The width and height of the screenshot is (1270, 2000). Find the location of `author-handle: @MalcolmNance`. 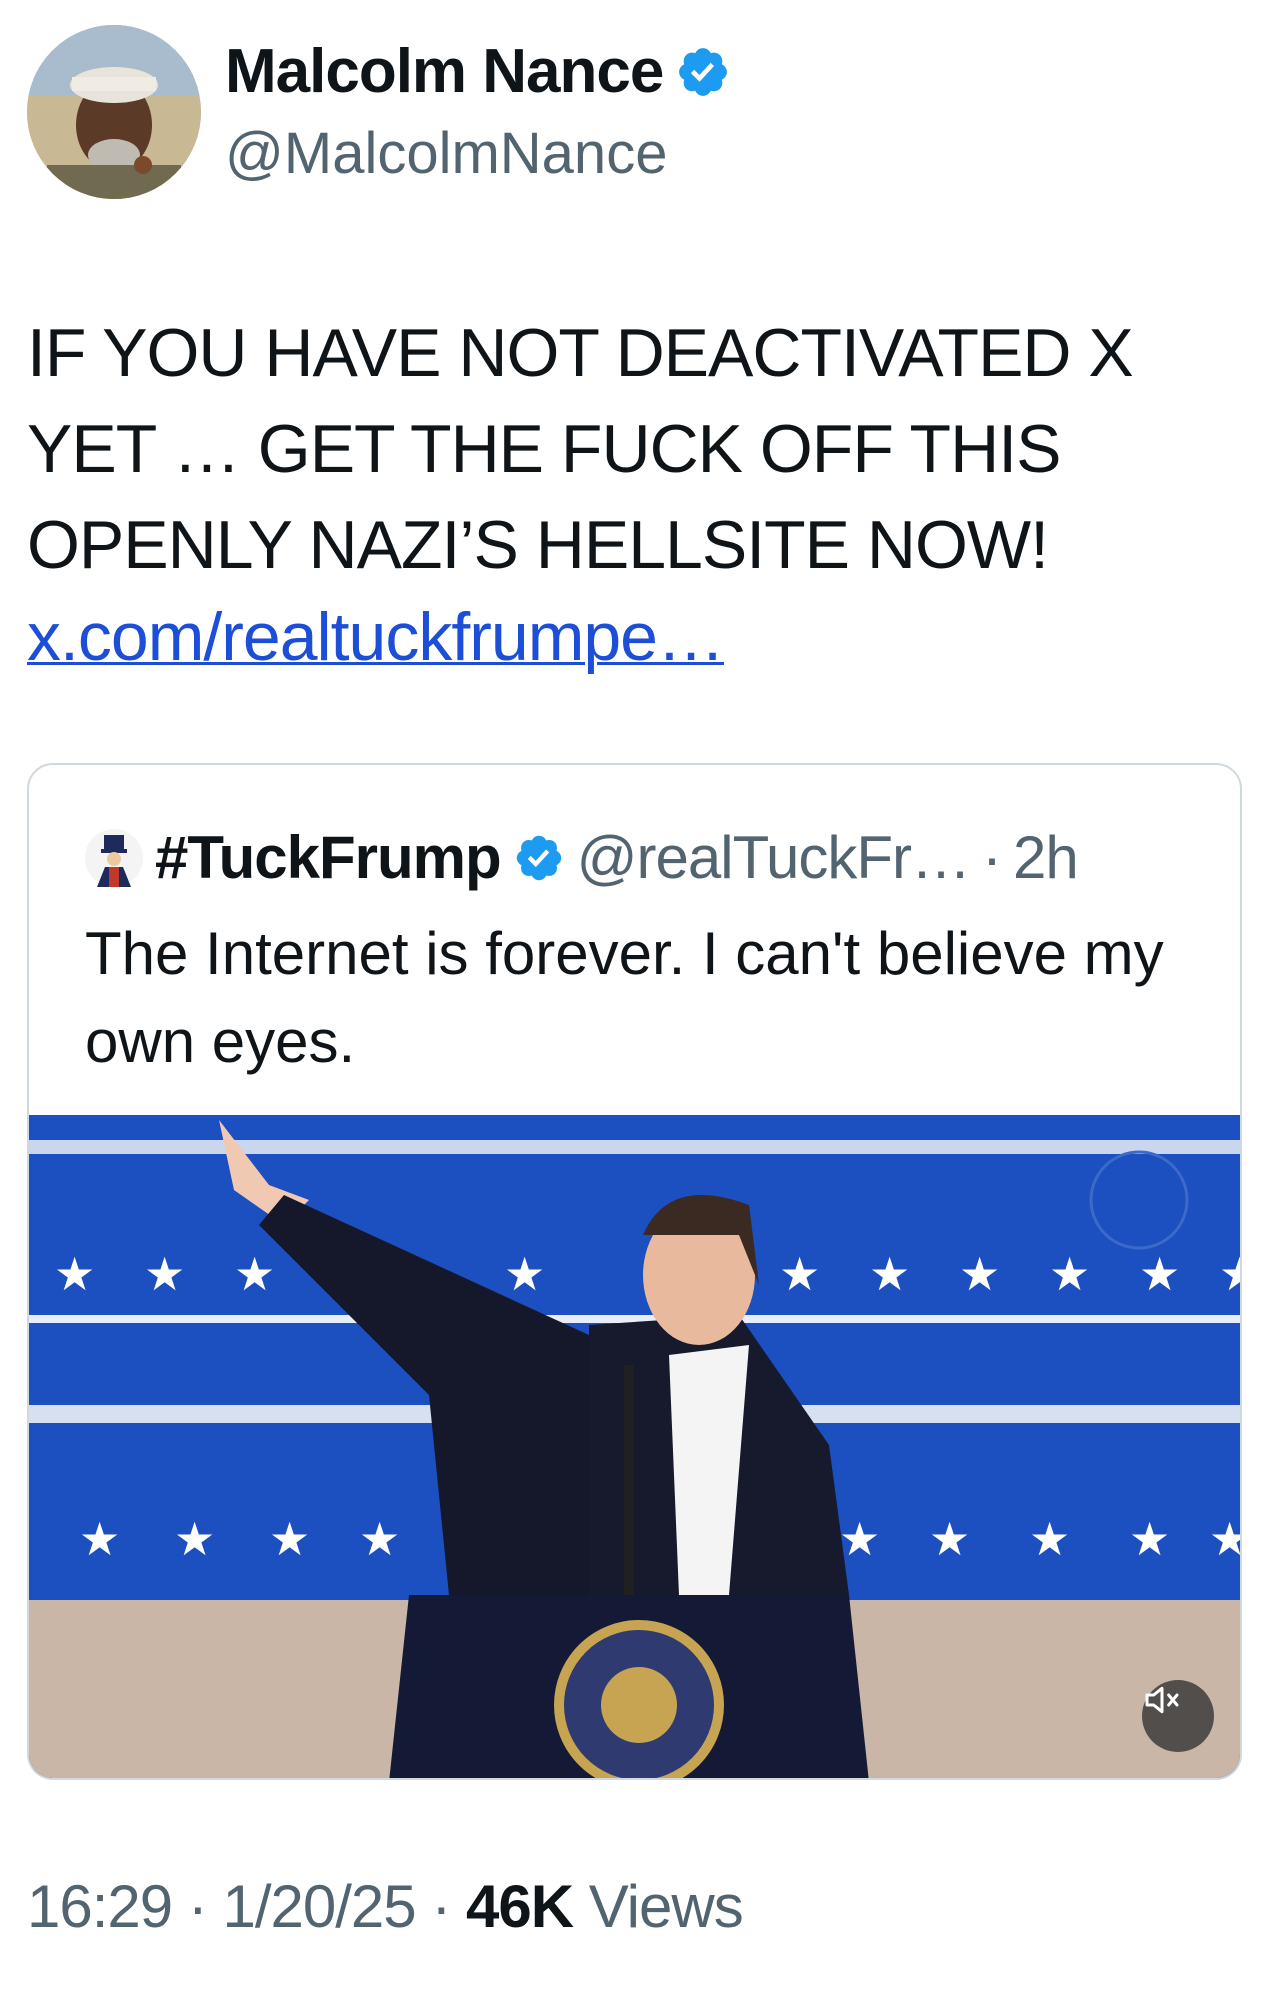

author-handle: @MalcolmNance is located at coordinates (446, 153).